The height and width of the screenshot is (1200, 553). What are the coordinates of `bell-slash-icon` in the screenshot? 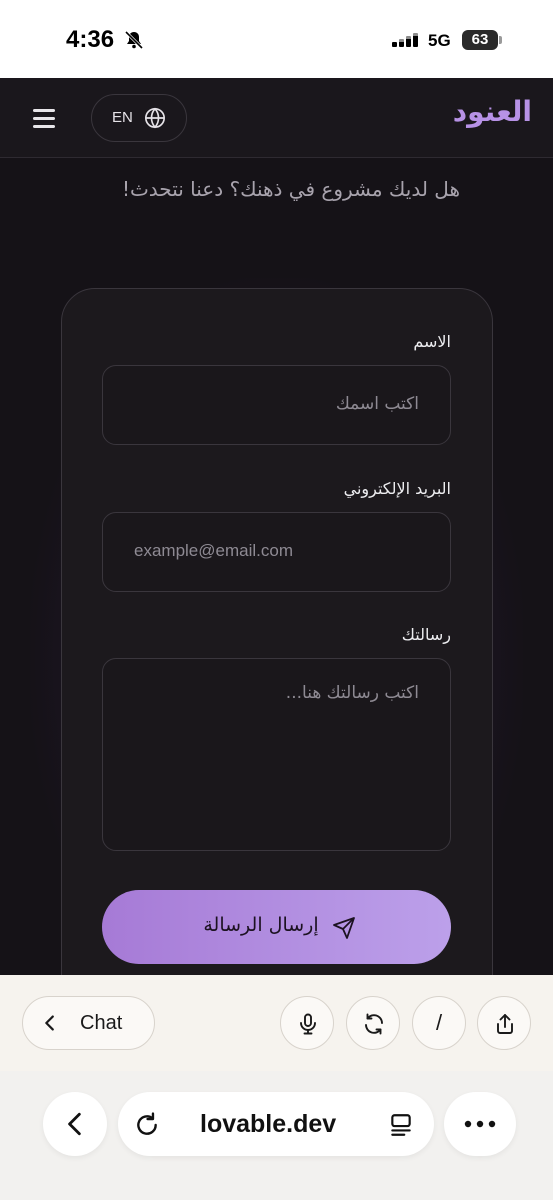 It's located at (134, 40).